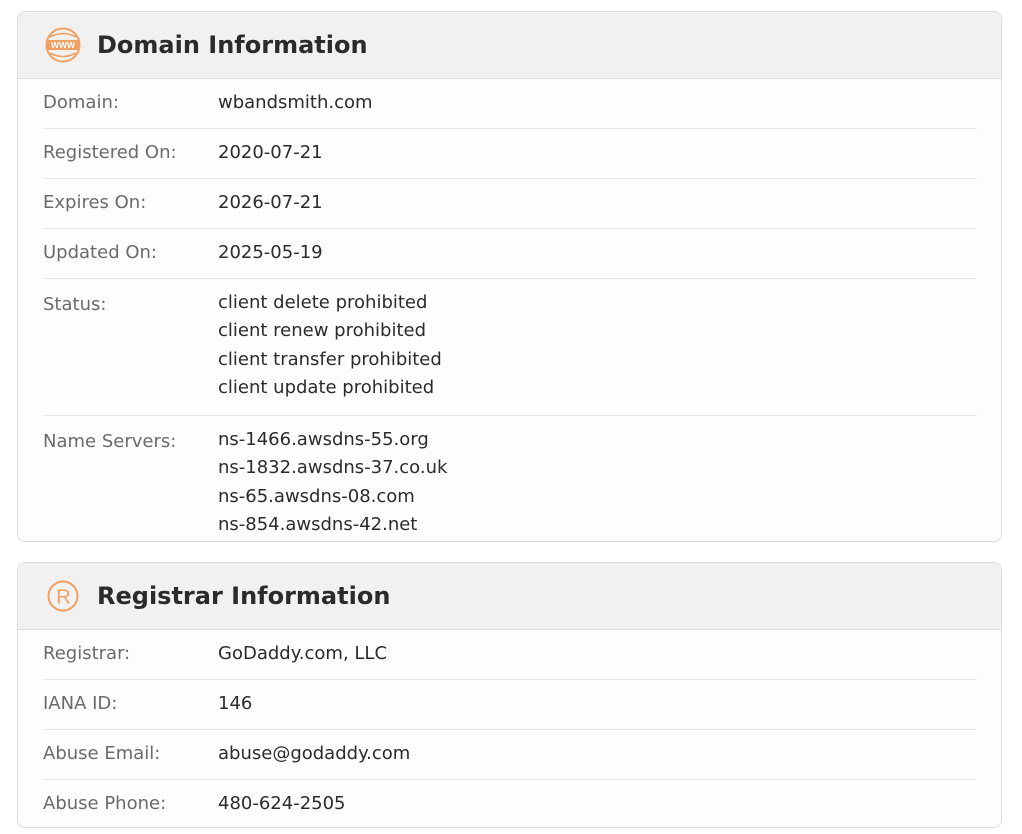 The height and width of the screenshot is (834, 1022). I want to click on domain-row: Domain: wbandsmith.com, so click(510, 104).